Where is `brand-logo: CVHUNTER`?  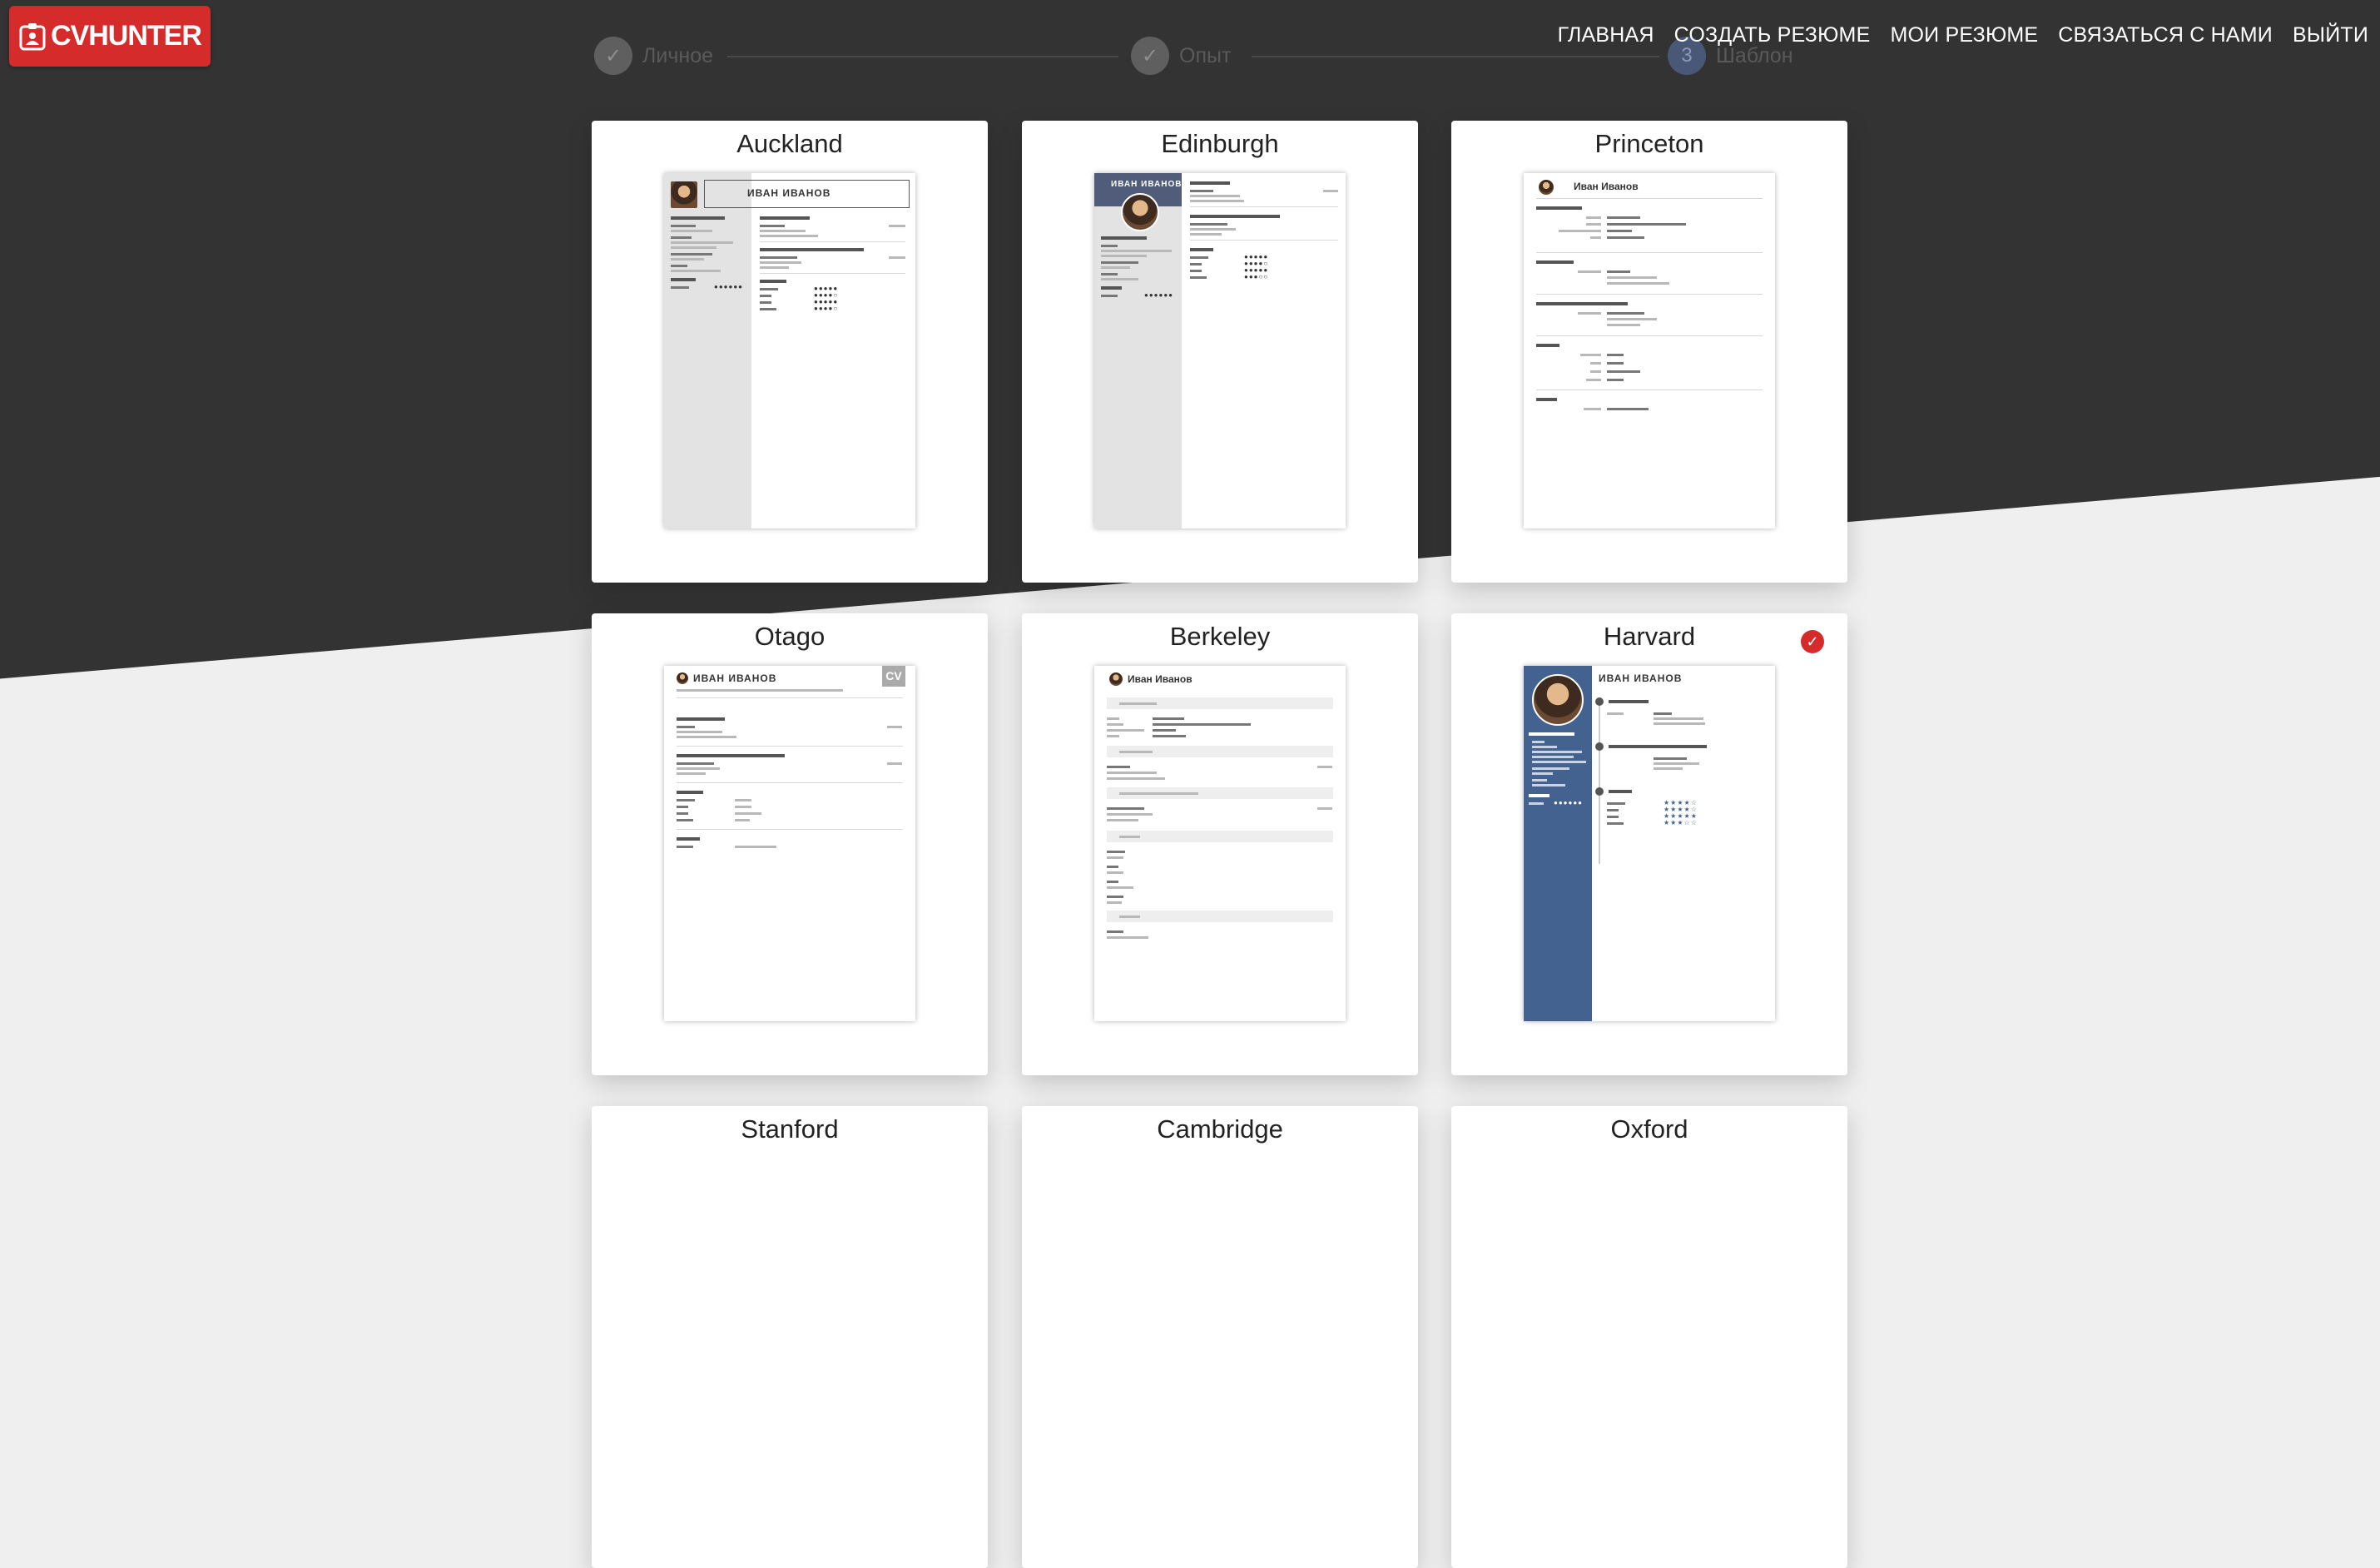 brand-logo: CVHUNTER is located at coordinates (110, 36).